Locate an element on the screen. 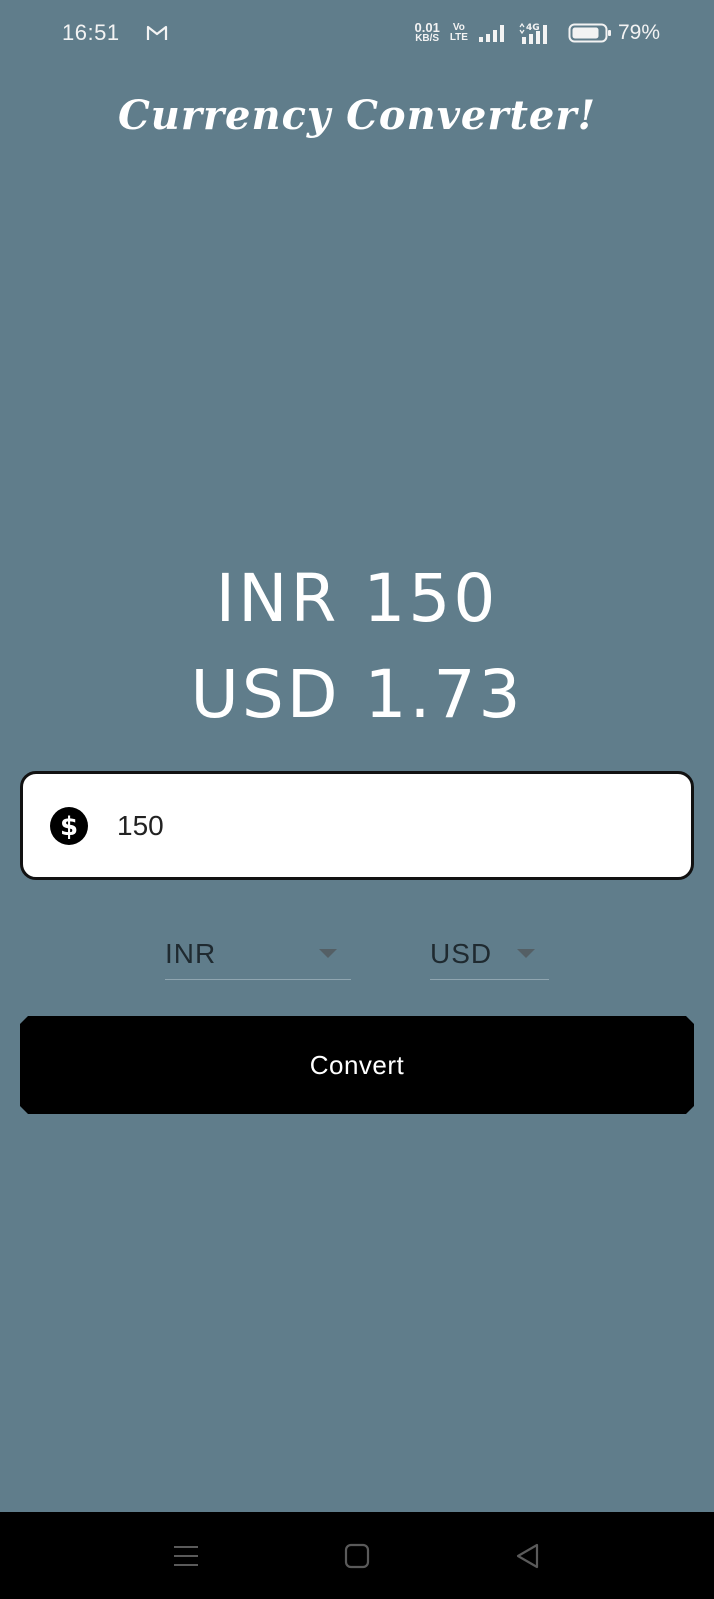  from-currency-value: INR is located at coordinates (191, 953).